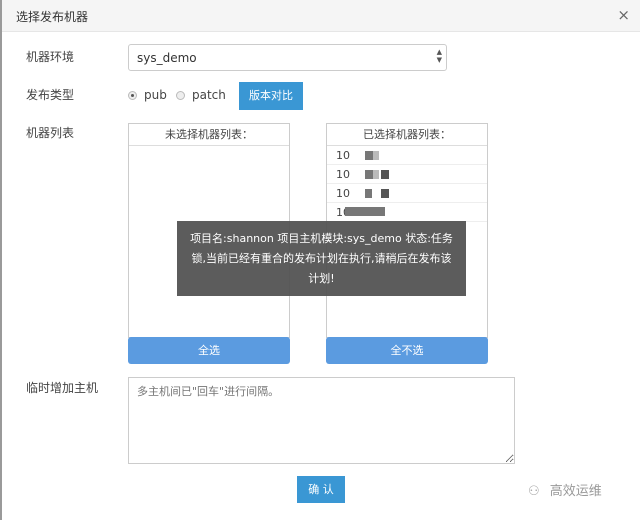 The image size is (640, 520). What do you see at coordinates (180, 95) in the screenshot?
I see `radio-patch` at bounding box center [180, 95].